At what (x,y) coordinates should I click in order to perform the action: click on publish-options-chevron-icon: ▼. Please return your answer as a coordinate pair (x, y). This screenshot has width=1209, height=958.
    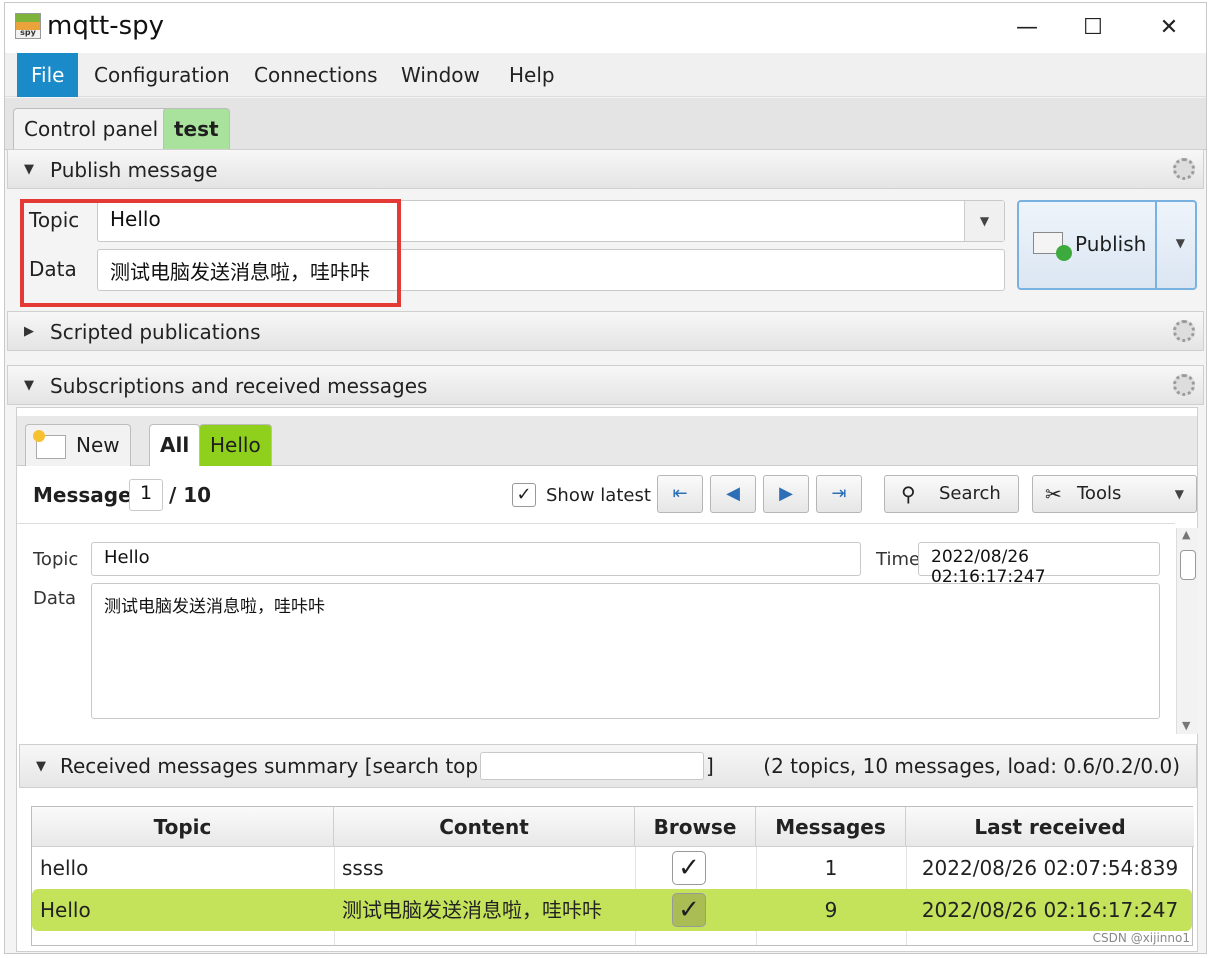
    Looking at the image, I should click on (1180, 243).